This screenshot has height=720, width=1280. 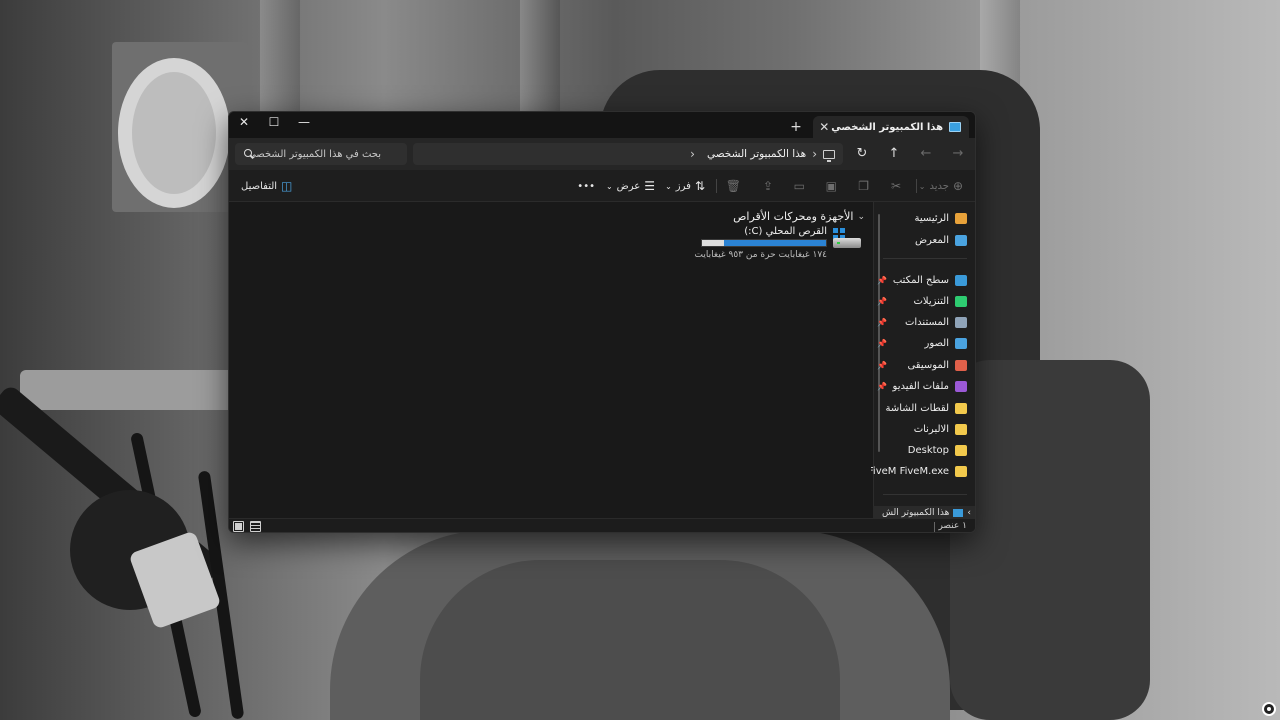 I want to click on sort-button: ⇅ فرز ⌄, so click(x=685, y=186).